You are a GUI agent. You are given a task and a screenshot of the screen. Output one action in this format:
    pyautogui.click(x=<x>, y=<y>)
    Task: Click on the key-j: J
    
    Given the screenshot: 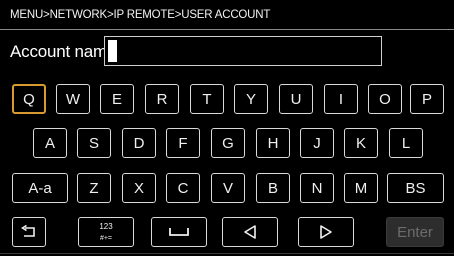 What is the action you would take?
    pyautogui.click(x=317, y=143)
    